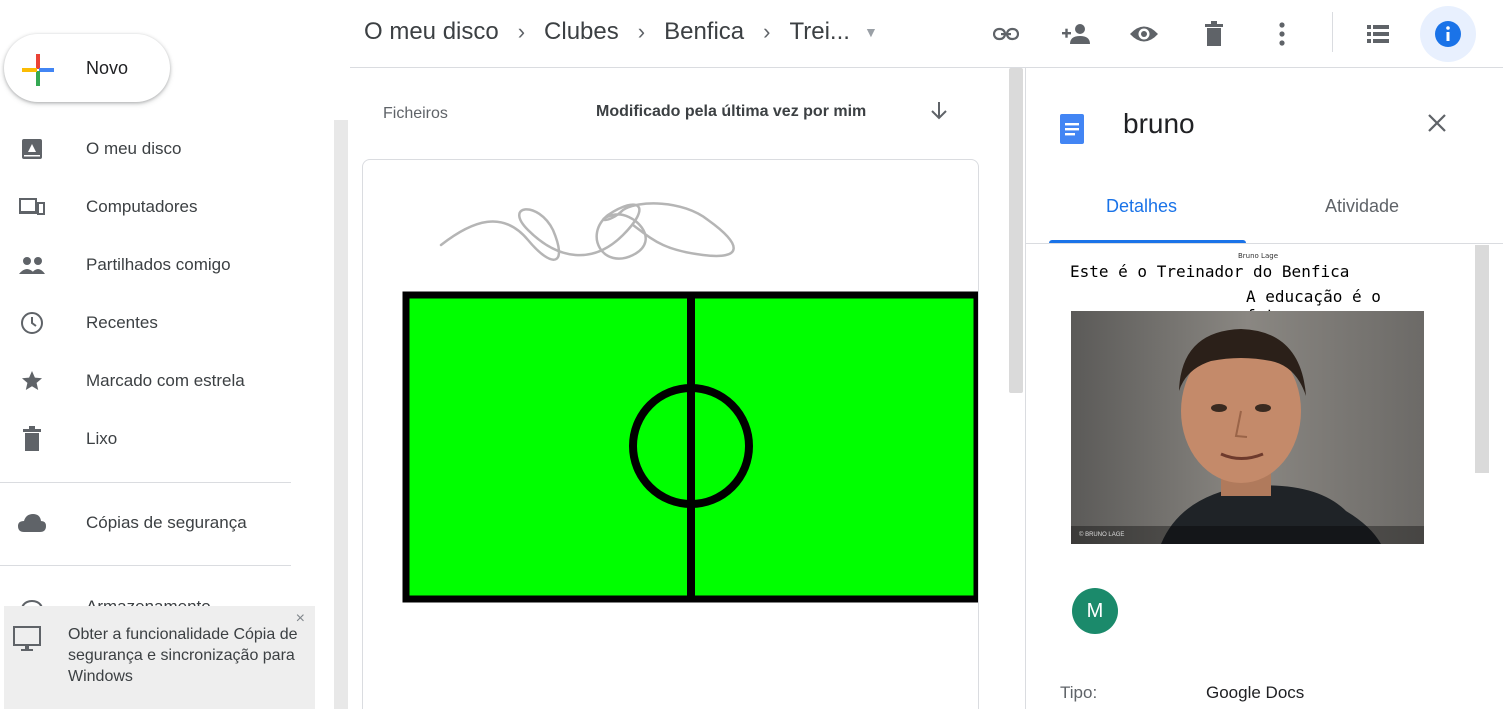 This screenshot has width=1503, height=709. I want to click on caret-down-icon: ▼, so click(871, 32).